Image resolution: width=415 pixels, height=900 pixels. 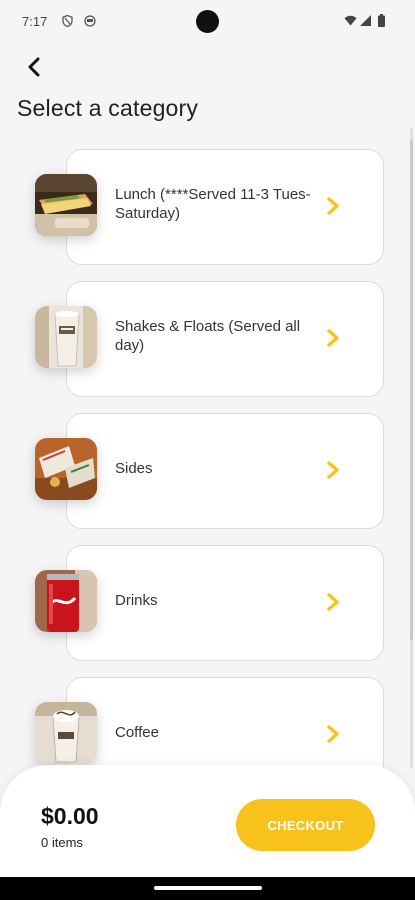 I want to click on category-label: Lunch (****Served 11-3 Tues-Saturday), so click(x=213, y=204).